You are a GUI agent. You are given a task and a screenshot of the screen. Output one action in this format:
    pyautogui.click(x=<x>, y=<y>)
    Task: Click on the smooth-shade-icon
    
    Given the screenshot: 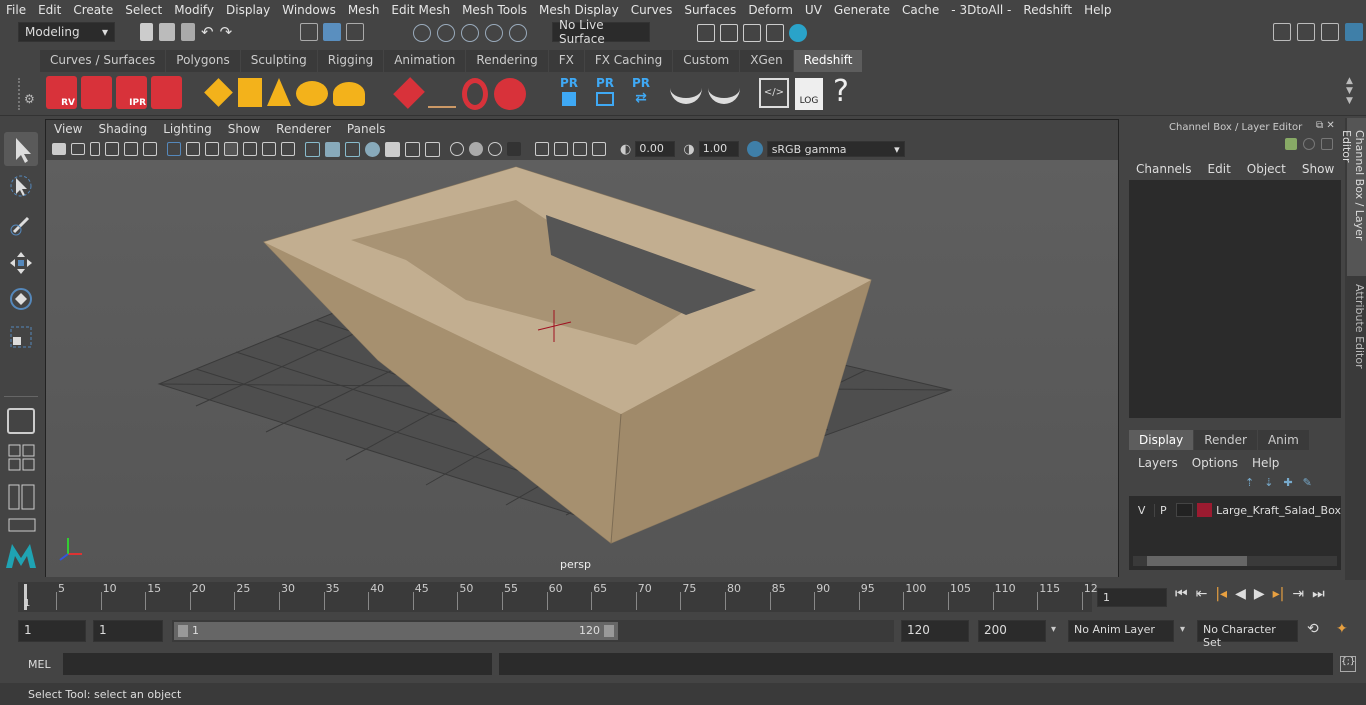 What is the action you would take?
    pyautogui.click(x=332, y=149)
    